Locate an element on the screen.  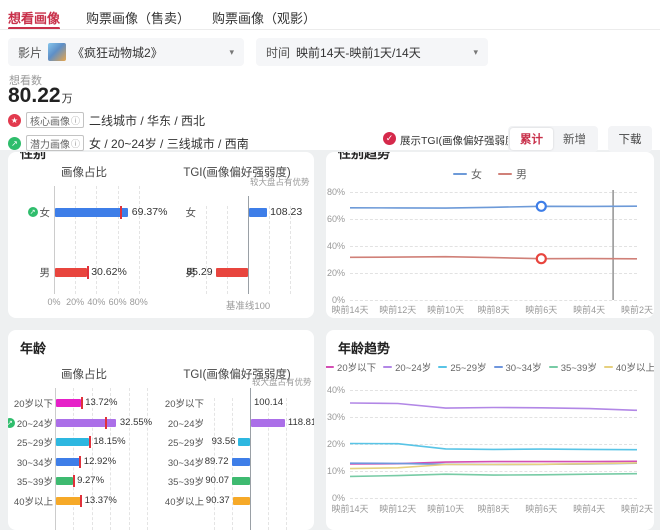
chart-legend: 20岁以下 20~24岁 25~29岁 30~34岁 35~39岁 40岁以上 is located at coordinates (490, 367).